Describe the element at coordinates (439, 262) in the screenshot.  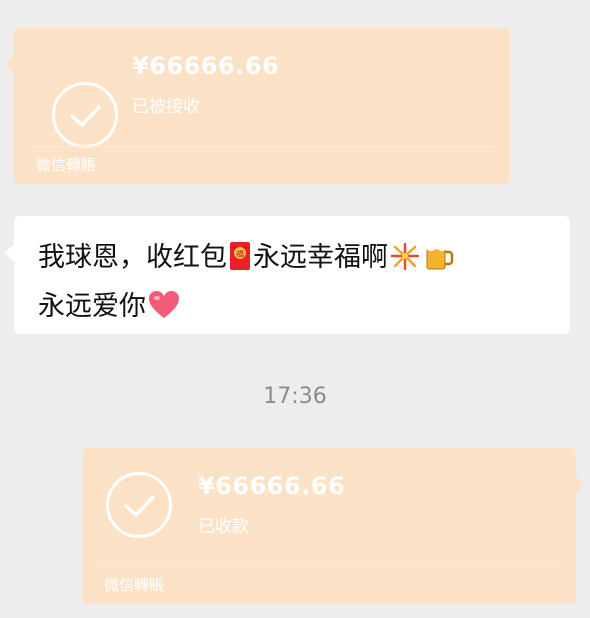
I see `beer-mug-icon` at that location.